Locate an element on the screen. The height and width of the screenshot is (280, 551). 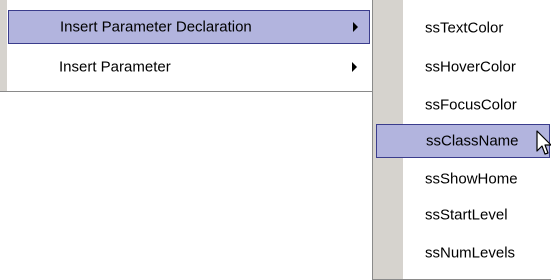
submenu-item-ssnumlevels: ssNumLevels is located at coordinates (463, 253).